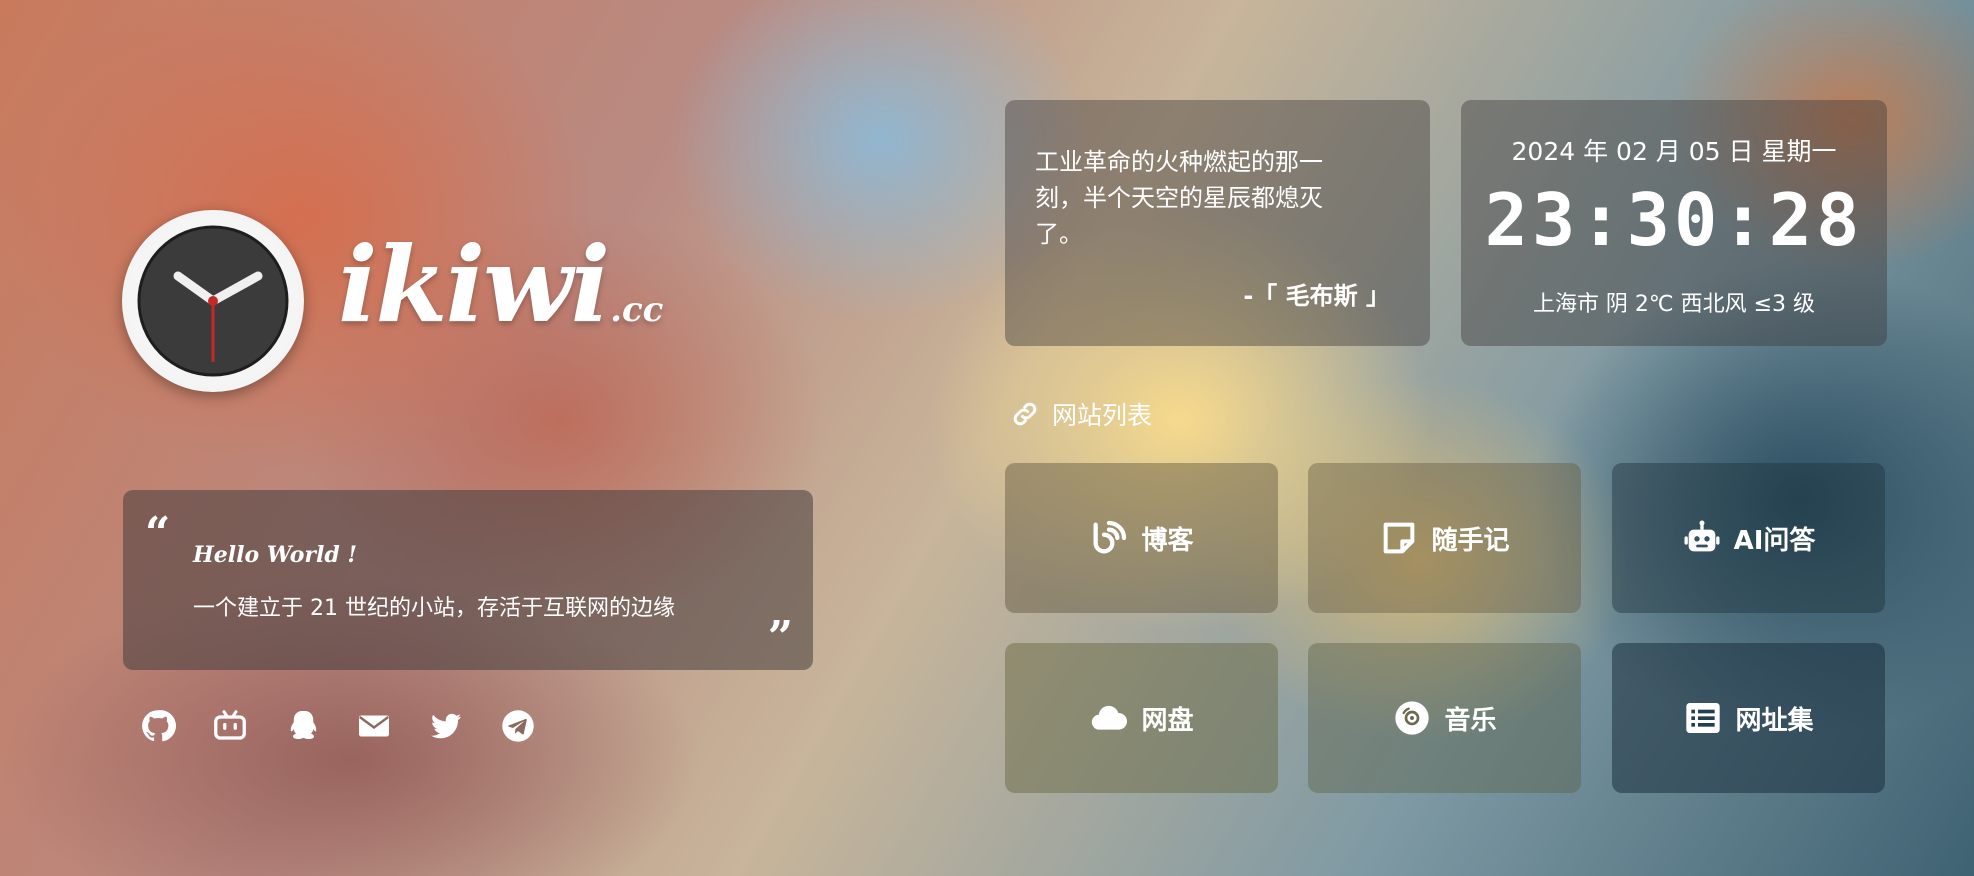 This screenshot has height=876, width=1974. Describe the element at coordinates (780, 637) in the screenshot. I see `close-quote-icon: ”` at that location.